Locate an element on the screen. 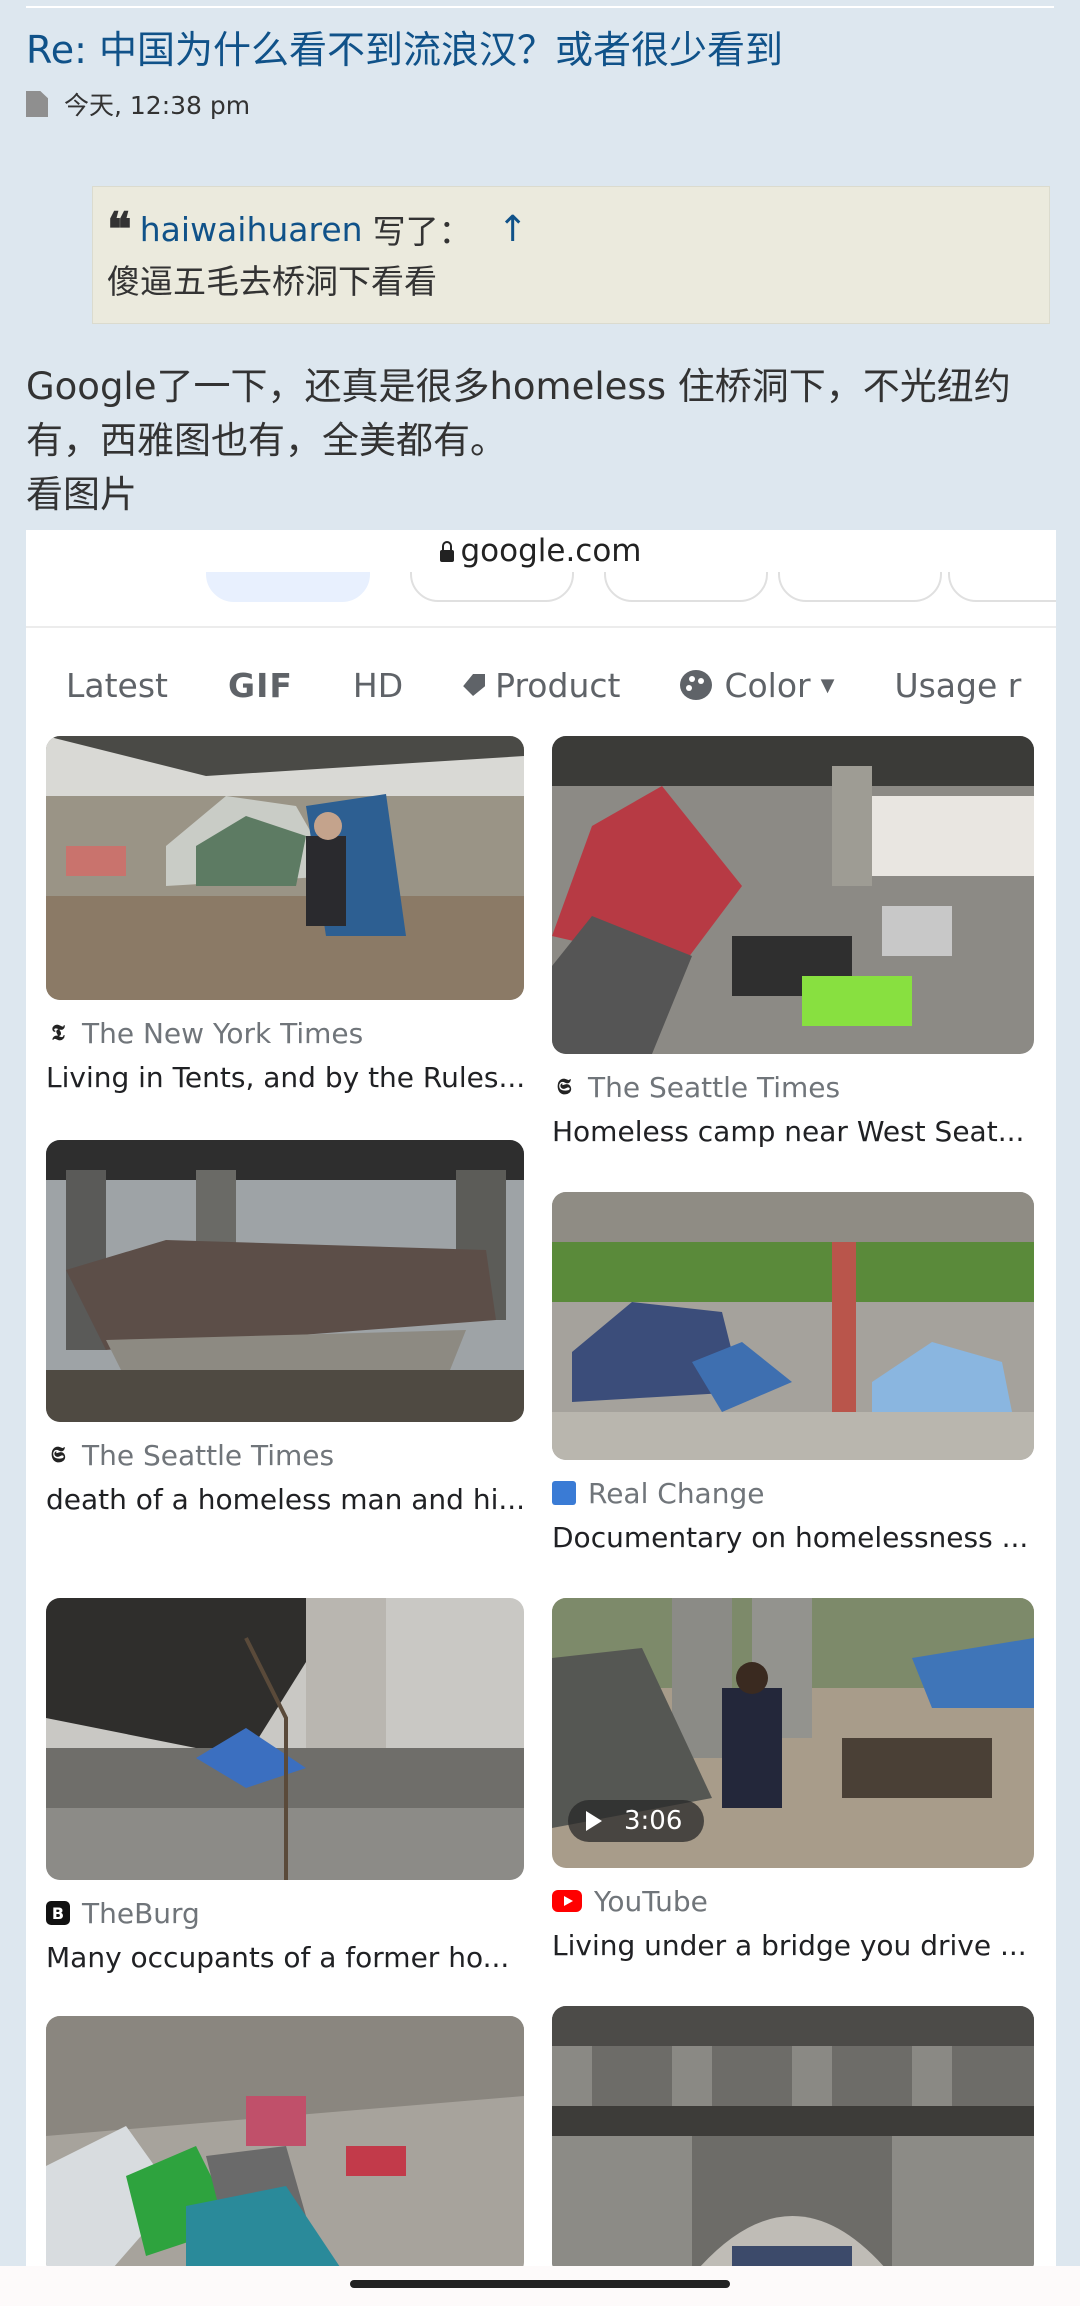 This screenshot has height=2306, width=1080. top-divider is located at coordinates (540, 7).